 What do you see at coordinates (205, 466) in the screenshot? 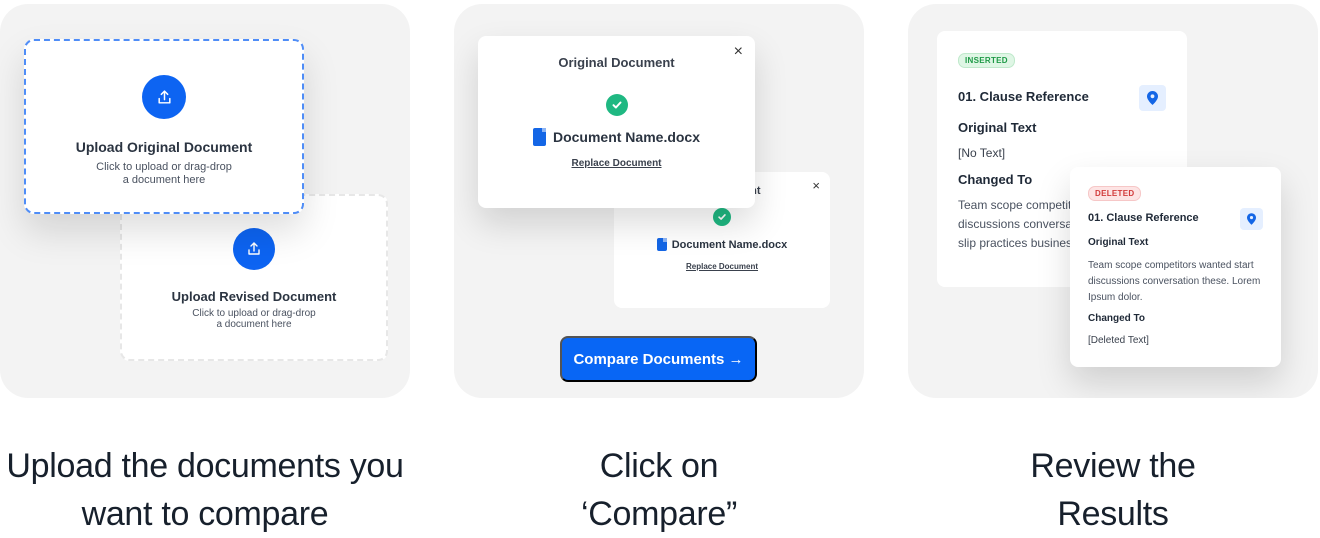
I see `step-1-caption-line-1: Upload the documents you` at bounding box center [205, 466].